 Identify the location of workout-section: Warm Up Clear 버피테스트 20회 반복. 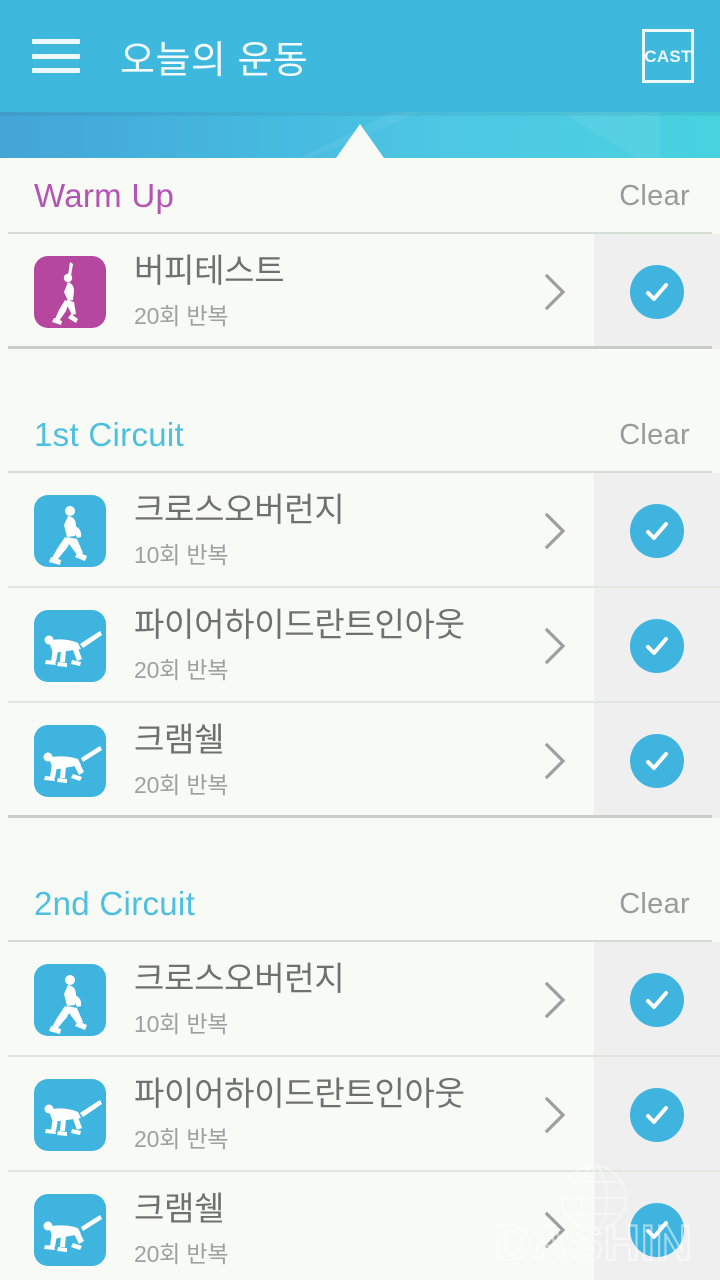
(360, 253).